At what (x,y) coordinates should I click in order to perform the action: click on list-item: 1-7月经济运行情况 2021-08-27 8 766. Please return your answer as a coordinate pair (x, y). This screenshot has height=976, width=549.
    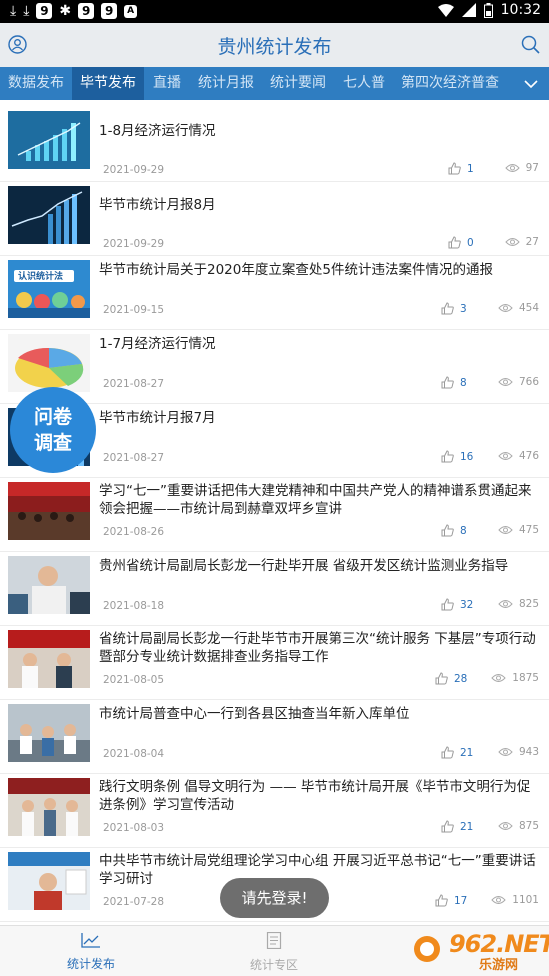
    Looking at the image, I should click on (274, 367).